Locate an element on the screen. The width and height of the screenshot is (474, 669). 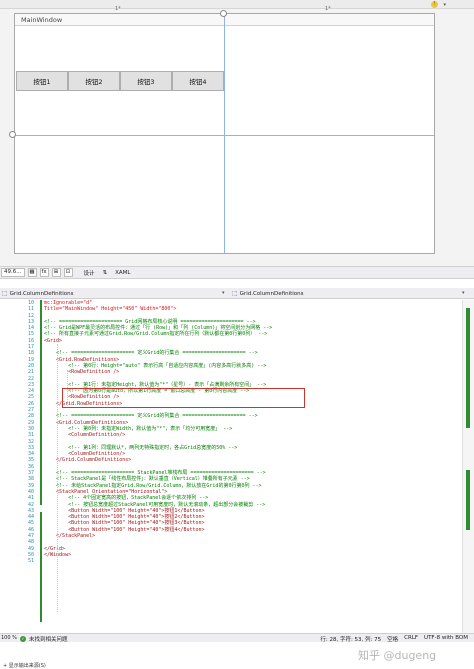
editor-zoom: 100 % is located at coordinates (9, 638).